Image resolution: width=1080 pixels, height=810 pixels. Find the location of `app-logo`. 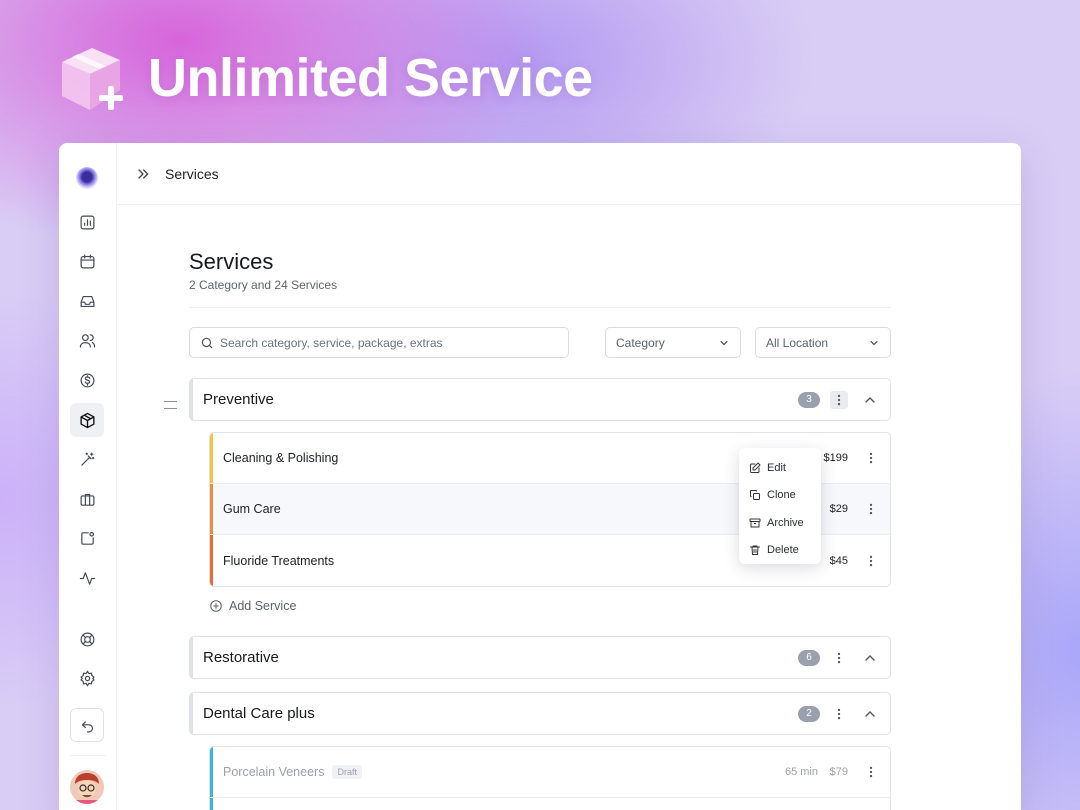

app-logo is located at coordinates (87, 178).